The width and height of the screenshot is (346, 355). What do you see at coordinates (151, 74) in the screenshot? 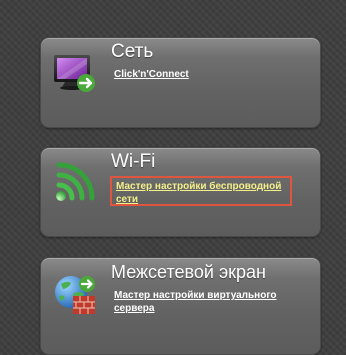
I see `click-n-connect-link: Click'n'Connect` at bounding box center [151, 74].